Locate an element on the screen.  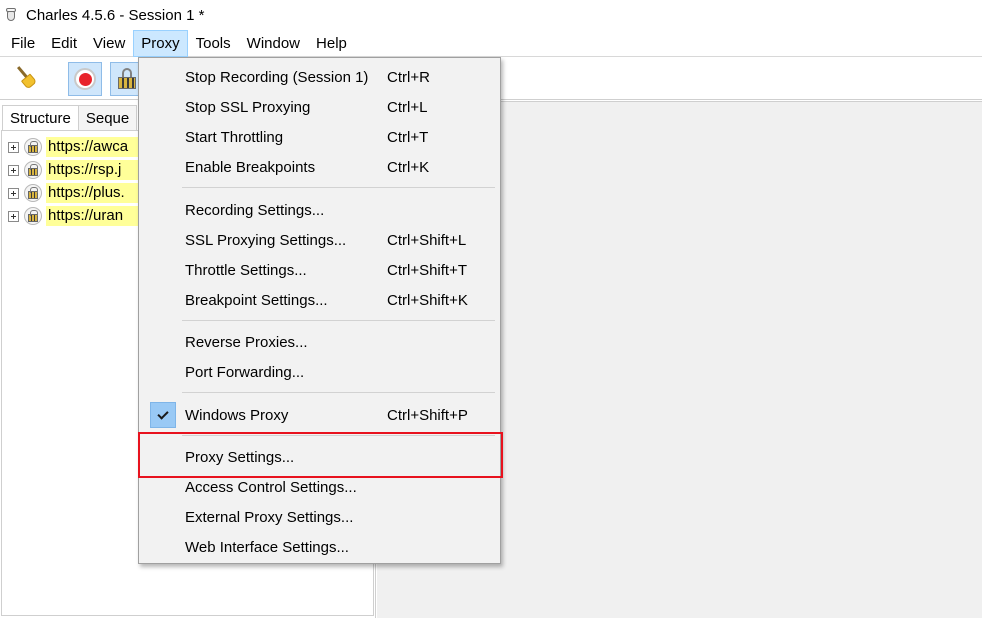
menu-item-shortcut: Ctrl+Shift+K is located at coordinates (427, 300).